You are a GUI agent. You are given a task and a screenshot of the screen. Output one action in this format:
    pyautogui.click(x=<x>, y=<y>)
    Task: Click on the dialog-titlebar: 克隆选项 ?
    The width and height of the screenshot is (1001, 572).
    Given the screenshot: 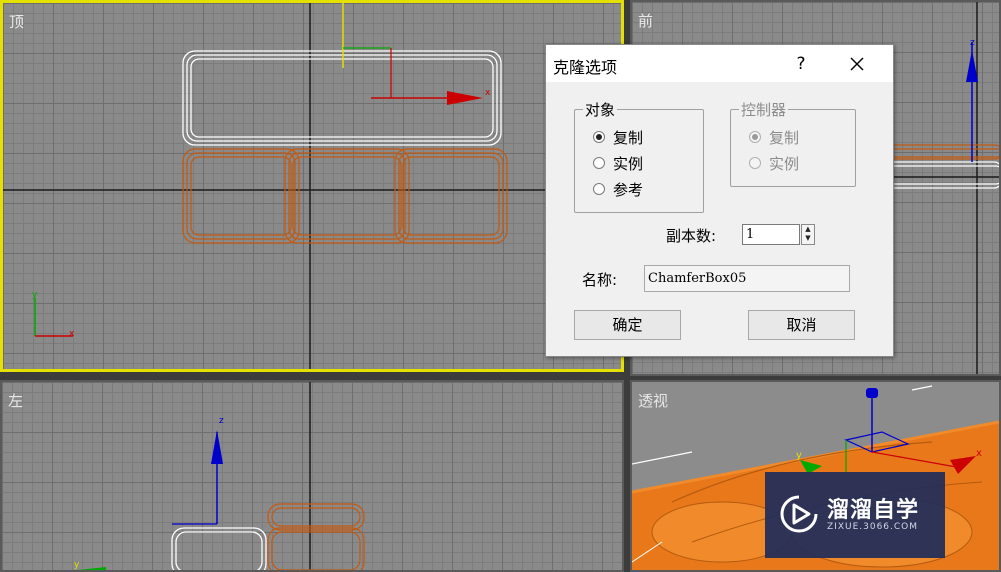 What is the action you would take?
    pyautogui.click(x=719, y=63)
    